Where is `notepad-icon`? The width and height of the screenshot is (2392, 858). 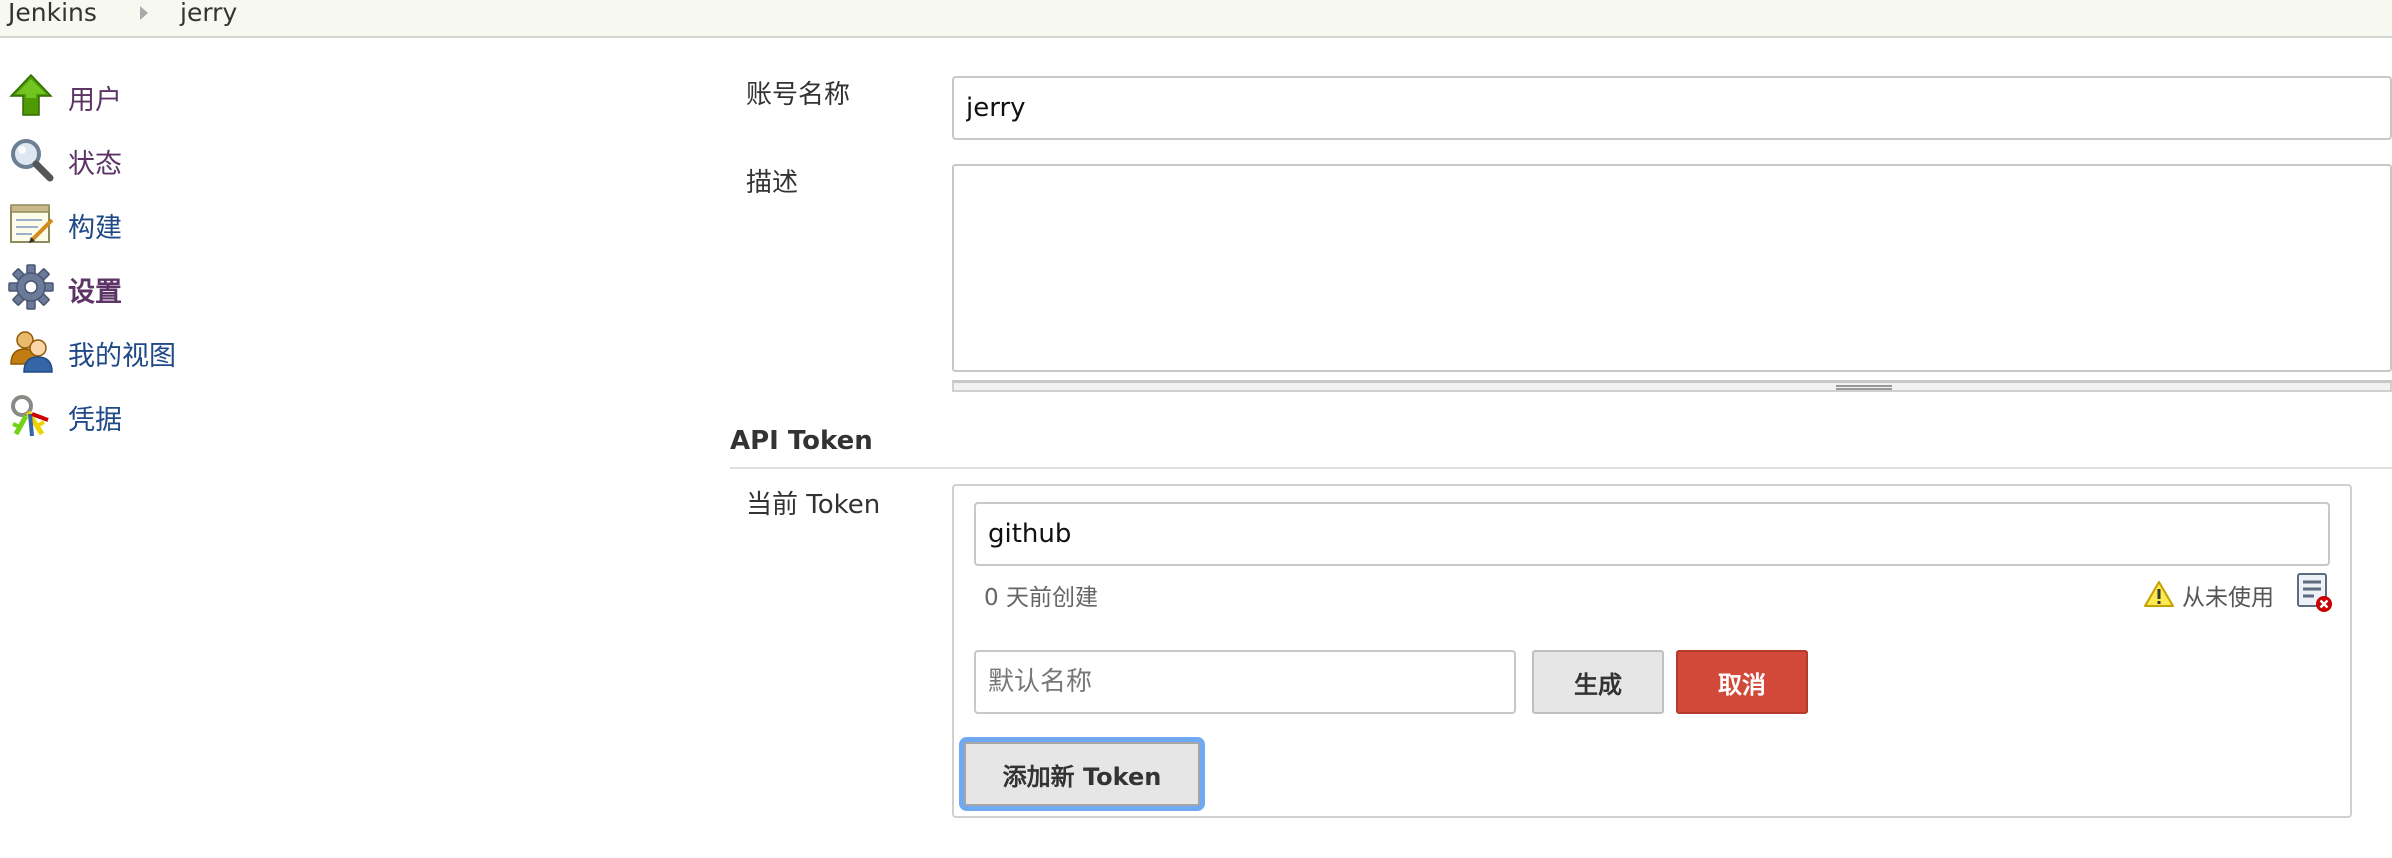 notepad-icon is located at coordinates (31, 223).